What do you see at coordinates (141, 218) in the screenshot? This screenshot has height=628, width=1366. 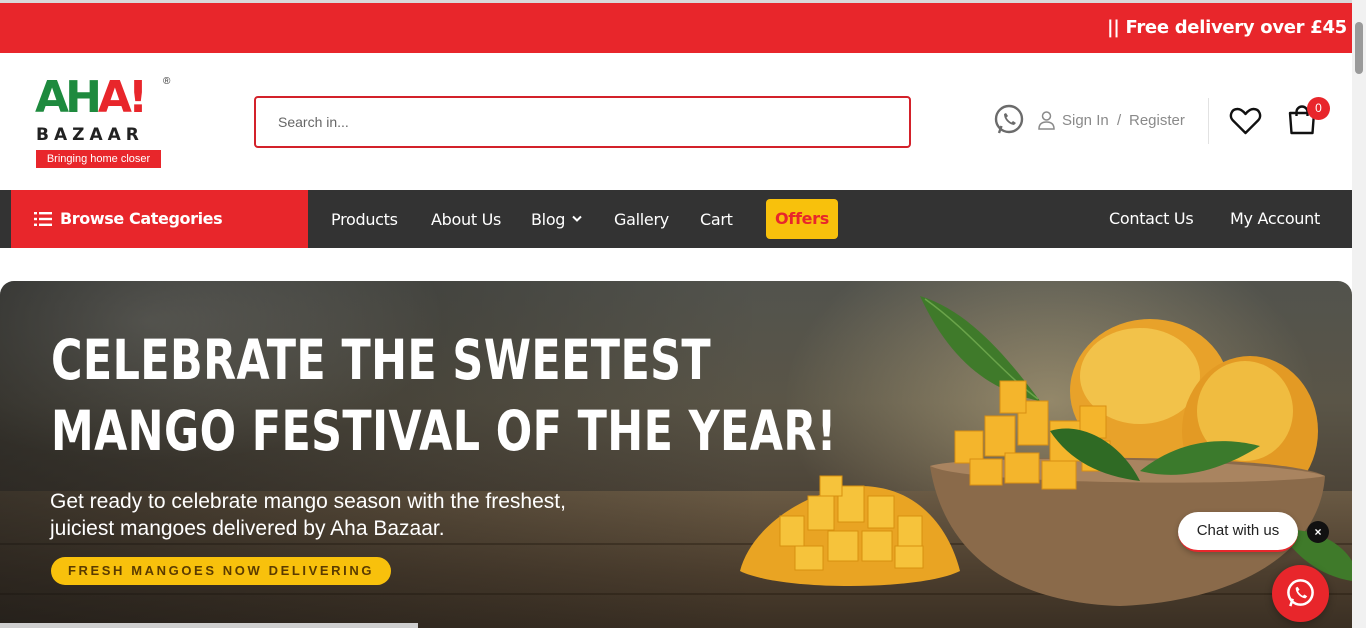 I see `browse-categories-label: Browse Categories` at bounding box center [141, 218].